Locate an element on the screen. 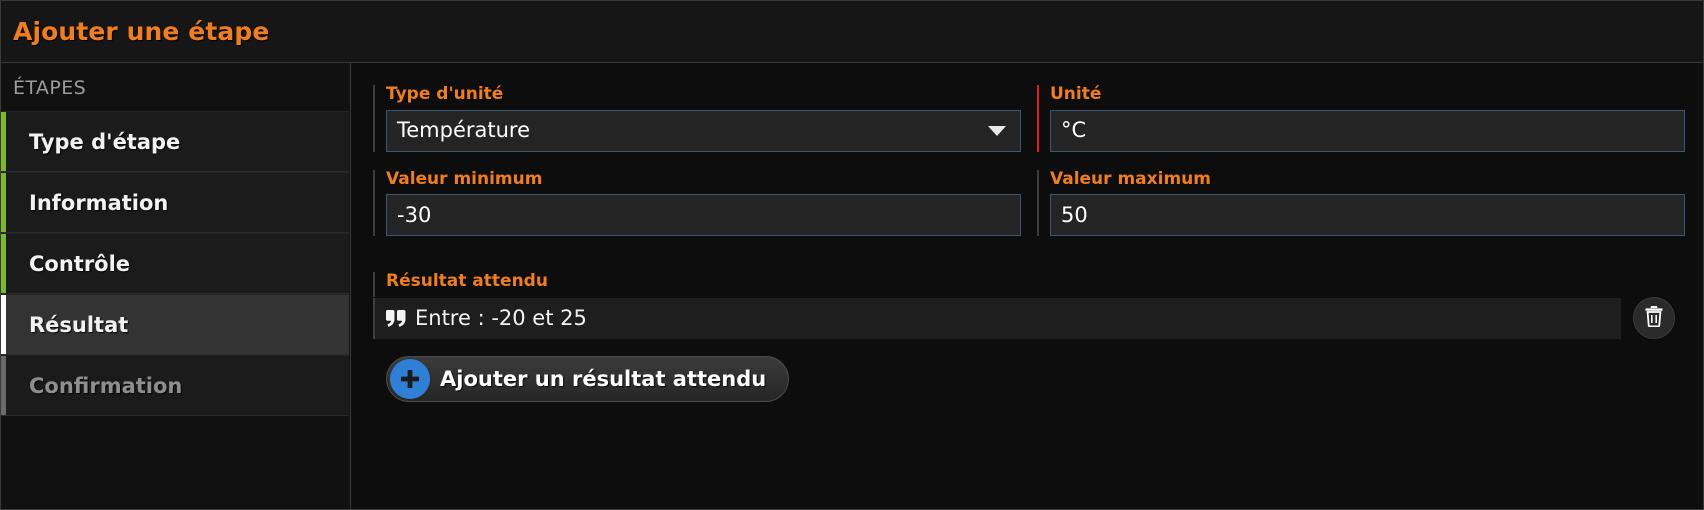 The image size is (1704, 510). field-label: Unité is located at coordinates (1076, 94).